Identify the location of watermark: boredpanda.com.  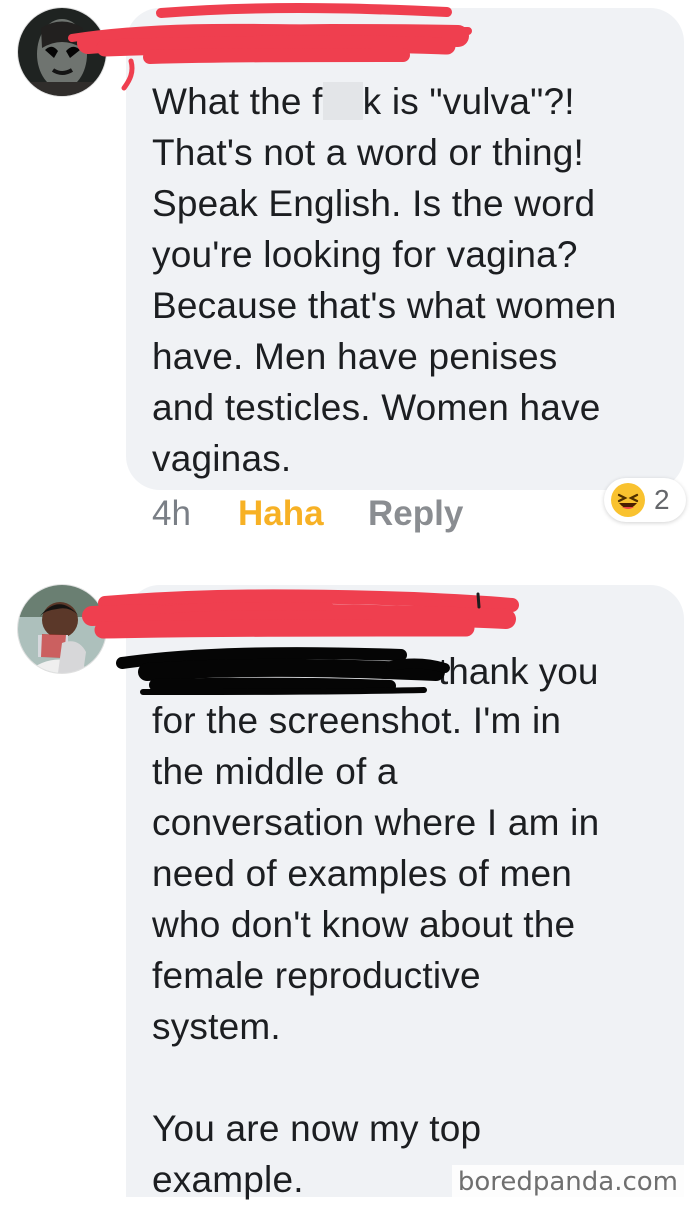
(567, 1182).